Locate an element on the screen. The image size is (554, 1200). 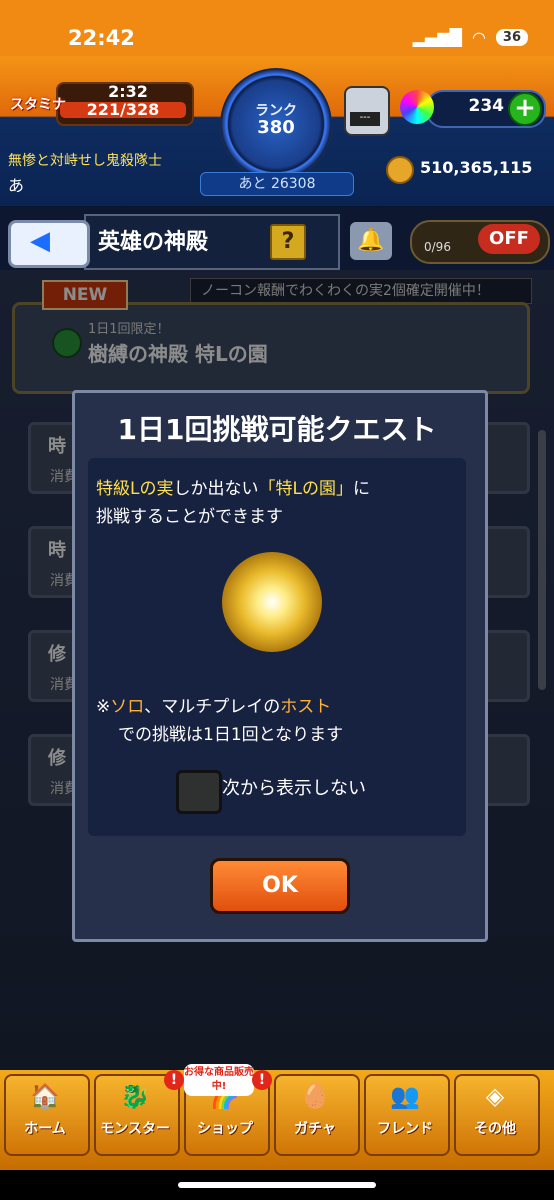
stamina-label: スタミナ is located at coordinates (38, 105).